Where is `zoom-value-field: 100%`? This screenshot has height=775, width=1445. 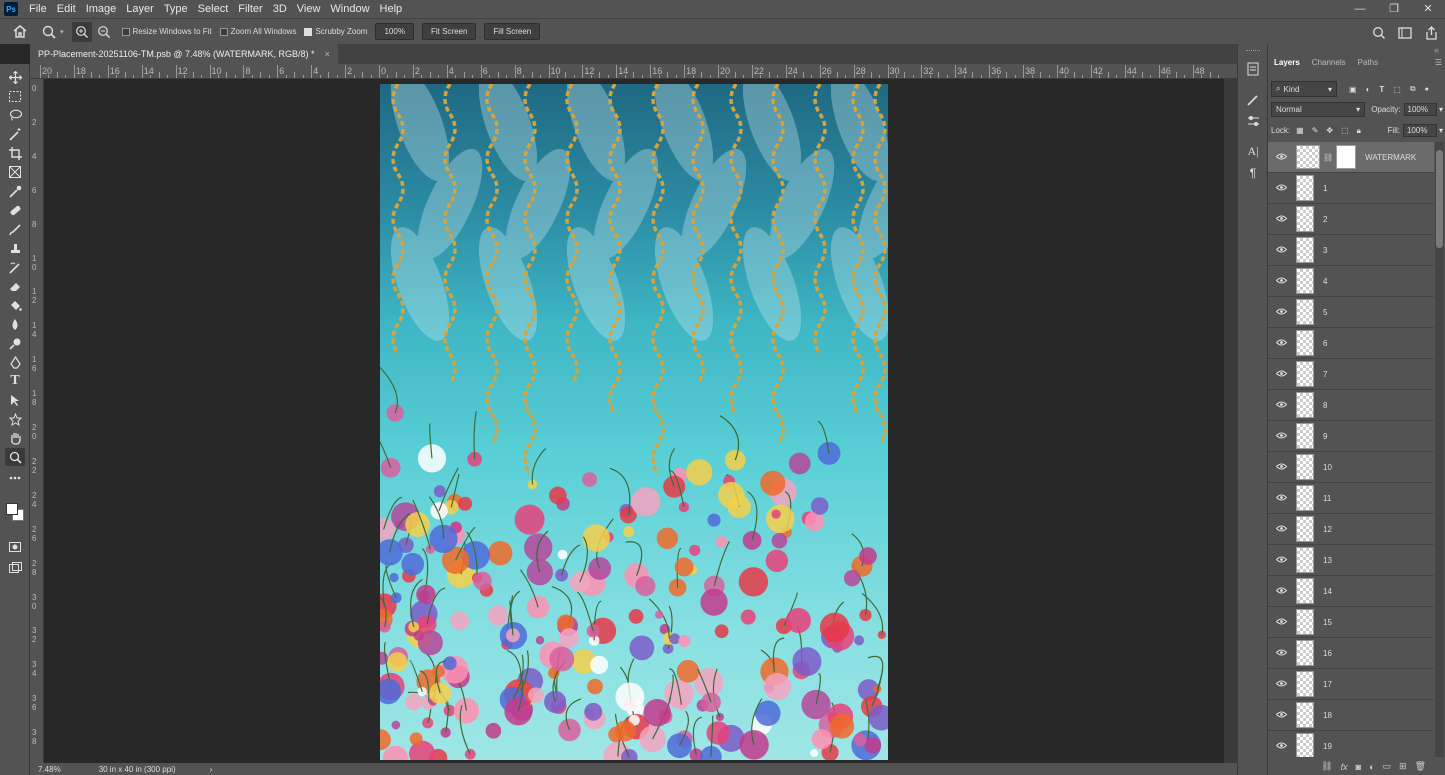 zoom-value-field: 100% is located at coordinates (394, 31).